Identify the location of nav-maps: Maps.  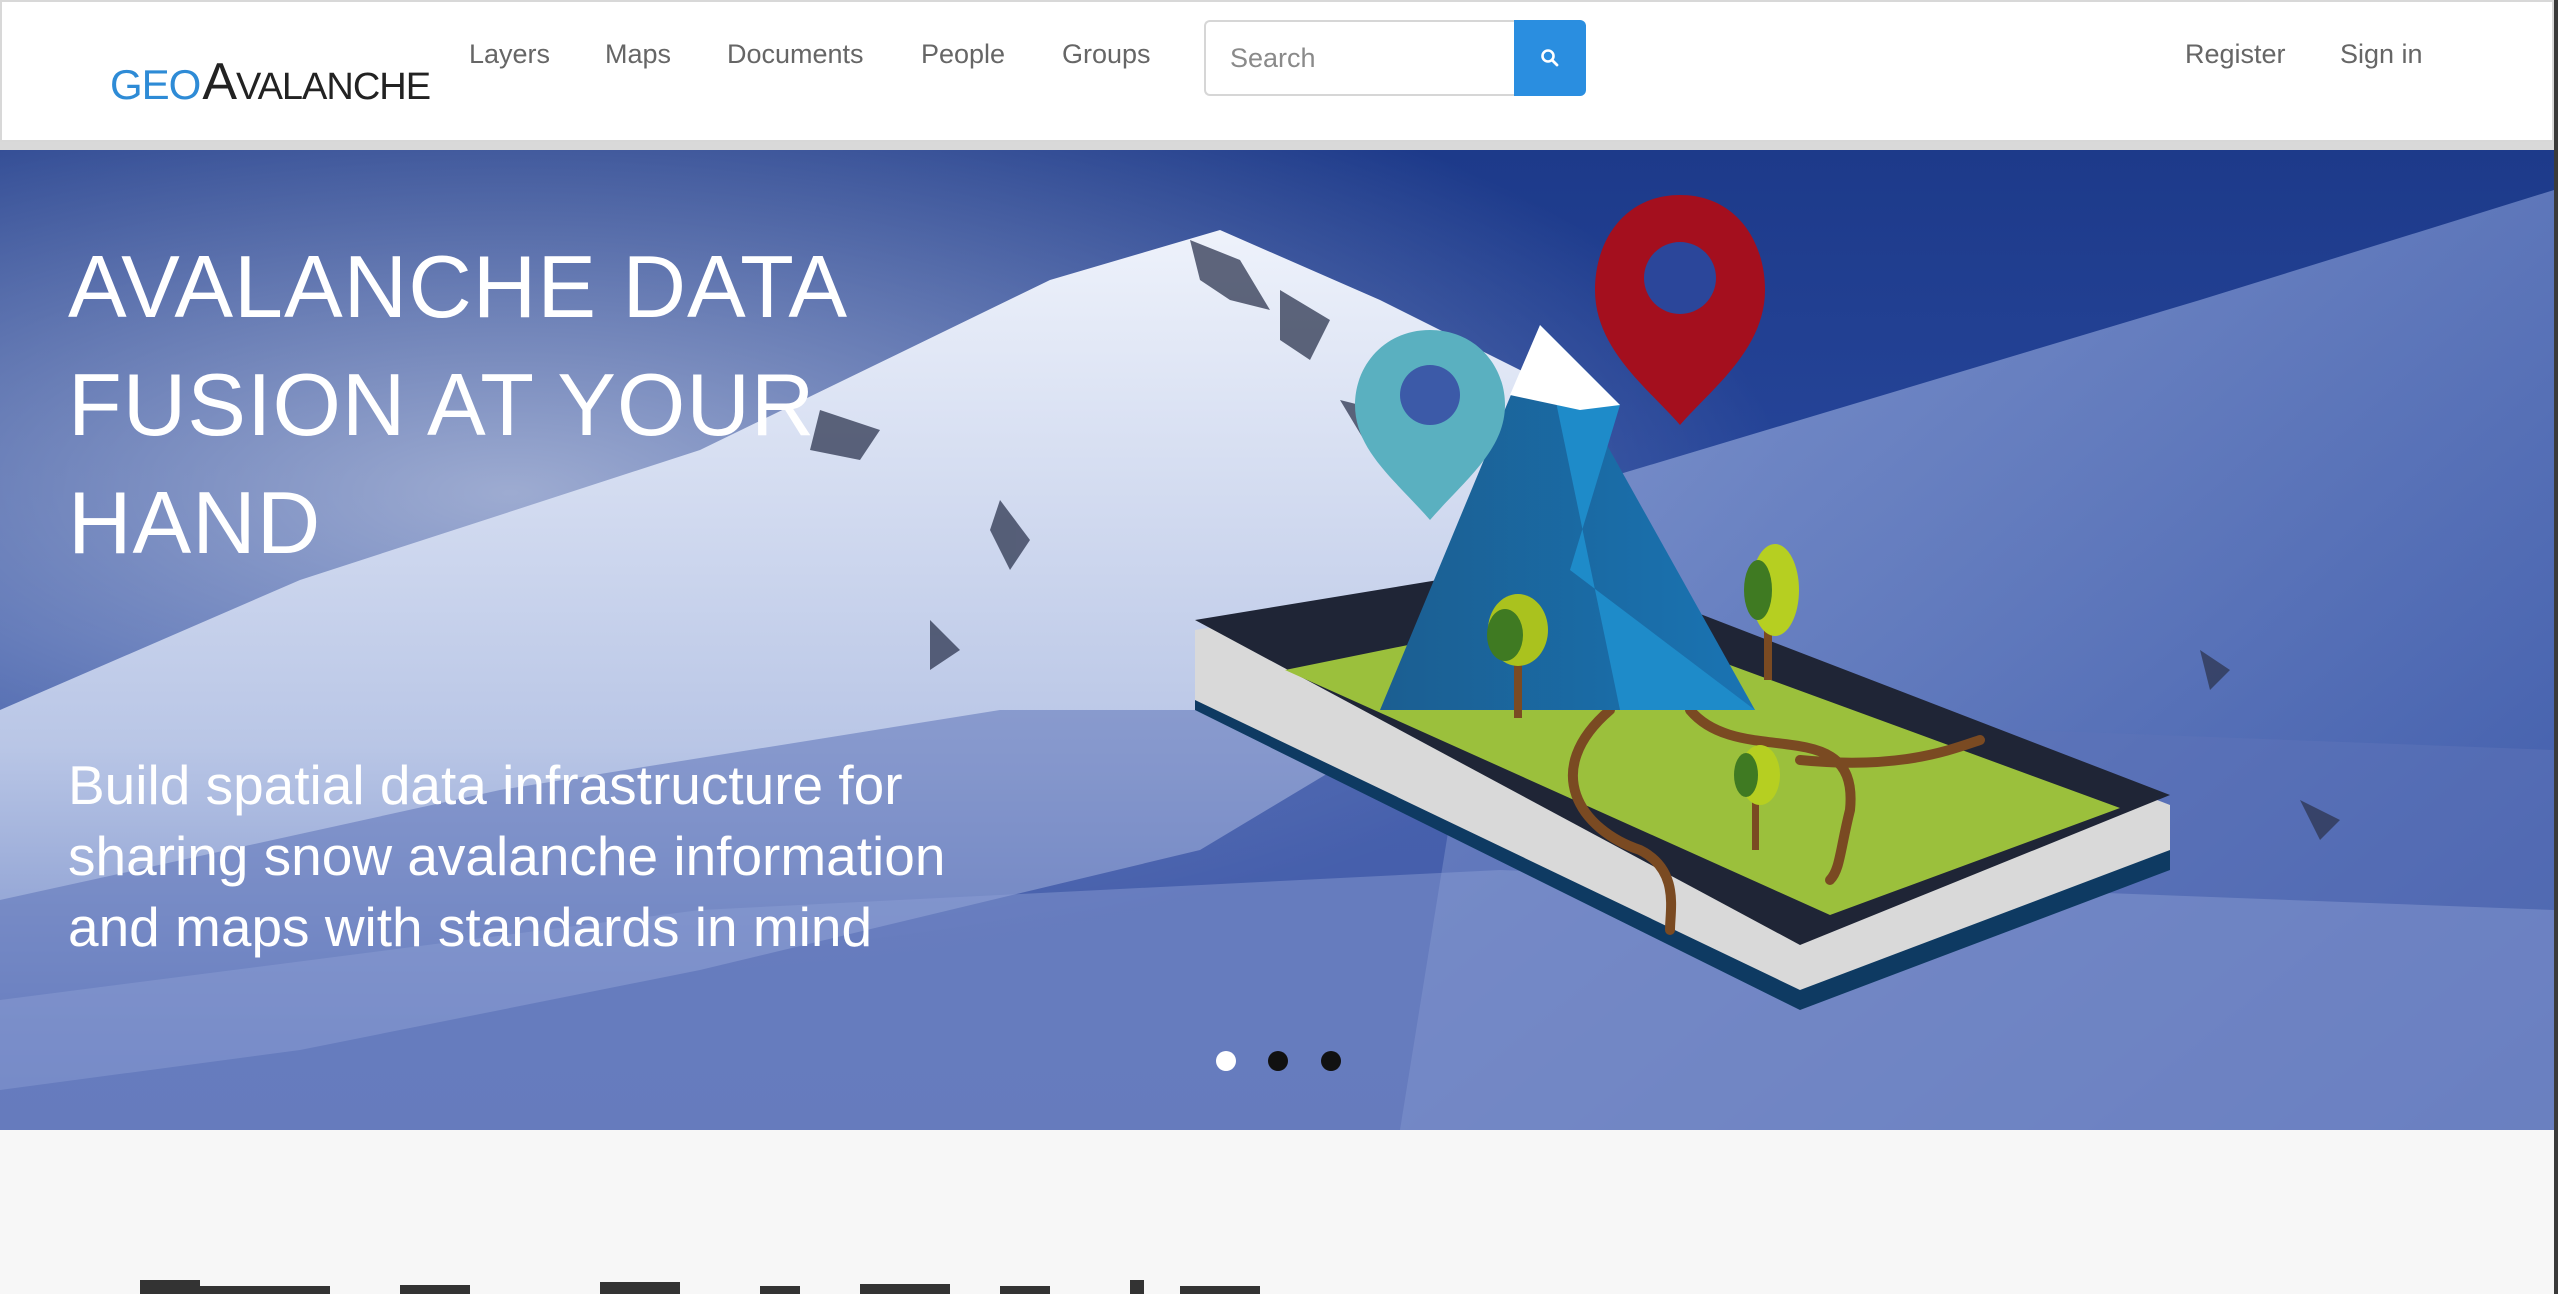
(638, 54).